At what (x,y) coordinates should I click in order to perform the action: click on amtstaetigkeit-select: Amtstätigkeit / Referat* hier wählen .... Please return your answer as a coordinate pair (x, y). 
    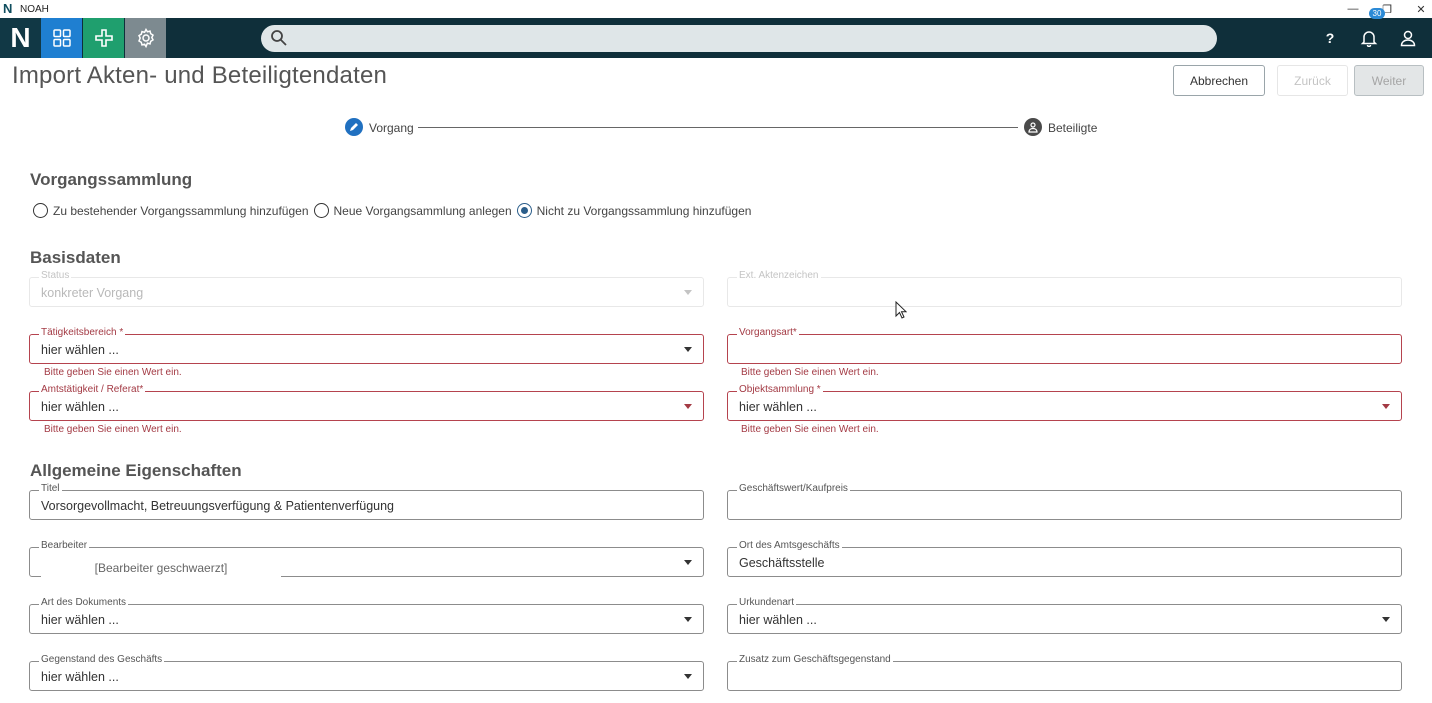
    Looking at the image, I should click on (366, 402).